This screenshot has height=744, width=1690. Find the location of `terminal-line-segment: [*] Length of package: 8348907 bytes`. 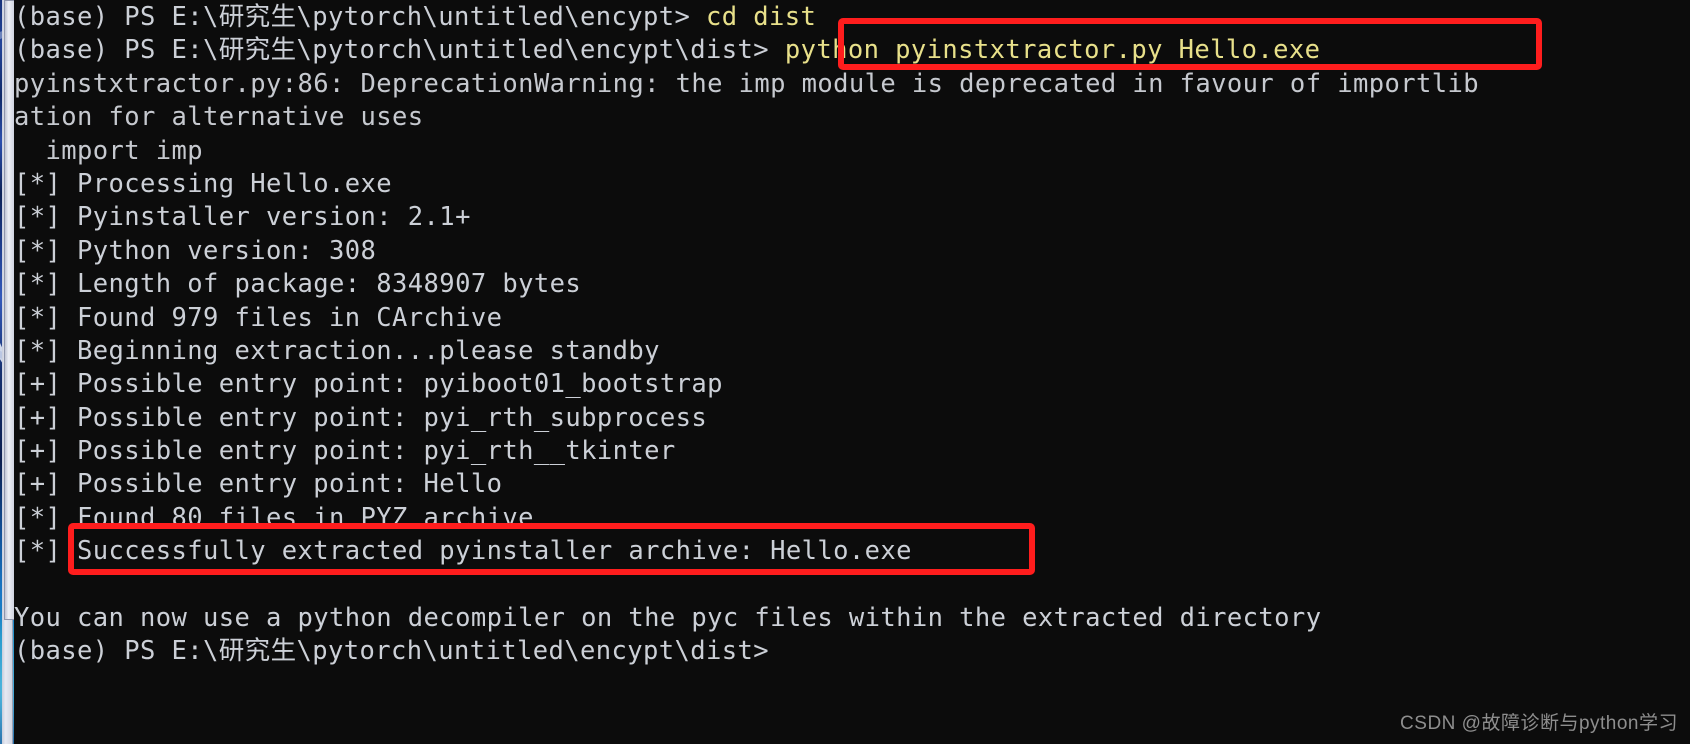

terminal-line-segment: [*] Length of package: 8348907 bytes is located at coordinates (298, 284).